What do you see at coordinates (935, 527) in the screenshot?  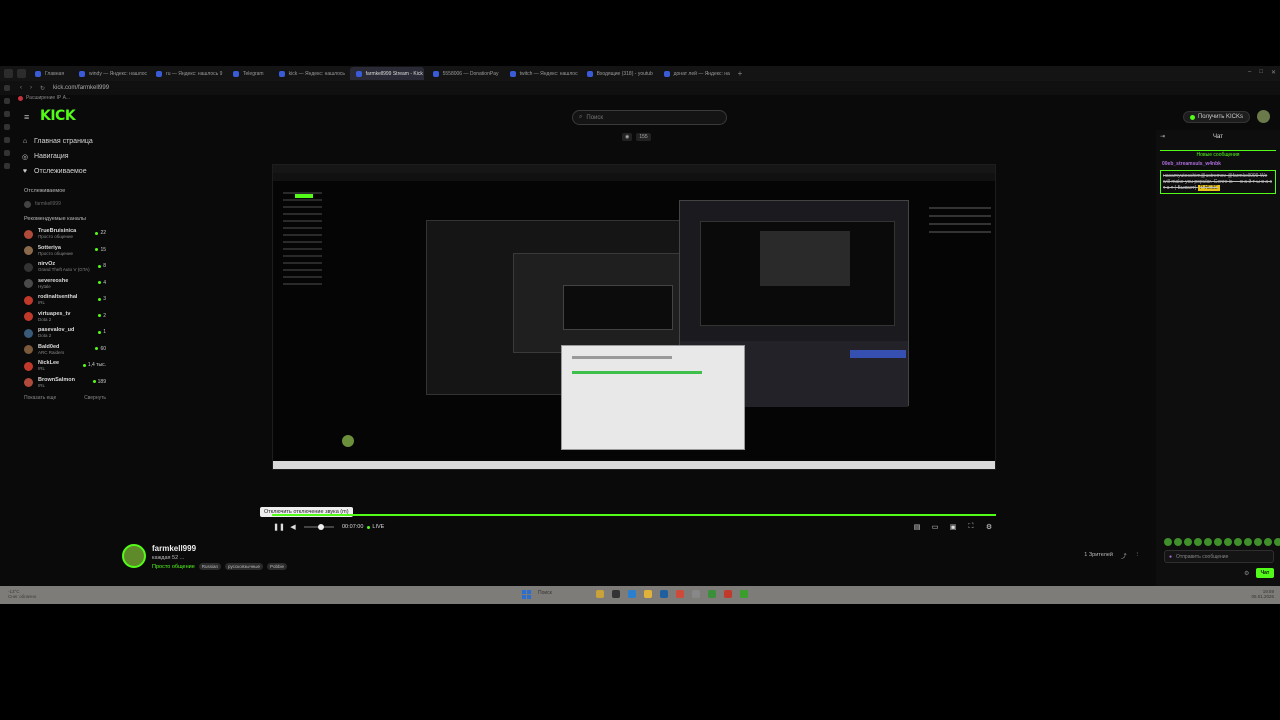 I see `theater-mode-icon: ▭` at bounding box center [935, 527].